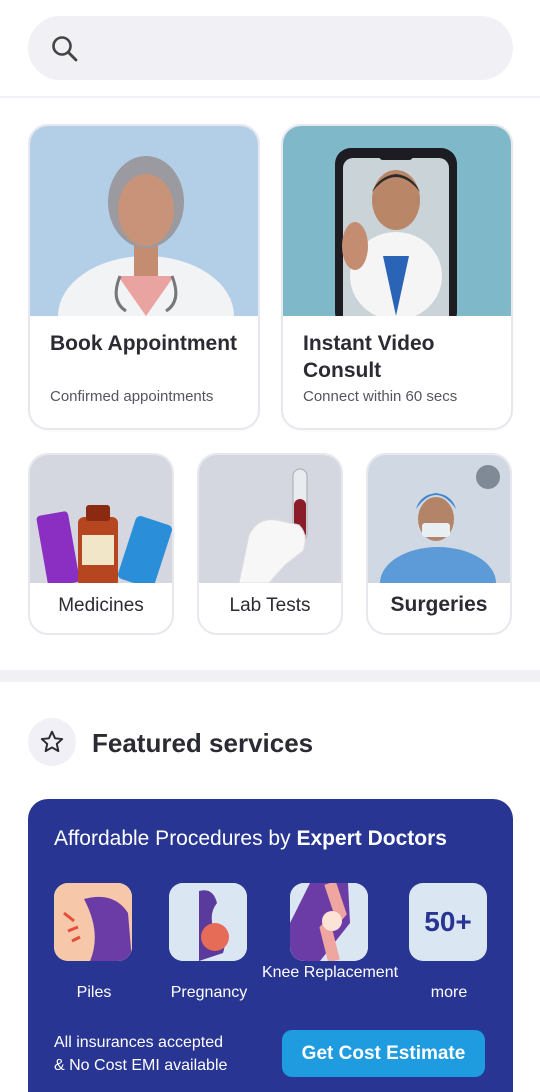 This screenshot has height=1092, width=540. What do you see at coordinates (369, 357) in the screenshot?
I see `card-title: Instant Video Consult` at bounding box center [369, 357].